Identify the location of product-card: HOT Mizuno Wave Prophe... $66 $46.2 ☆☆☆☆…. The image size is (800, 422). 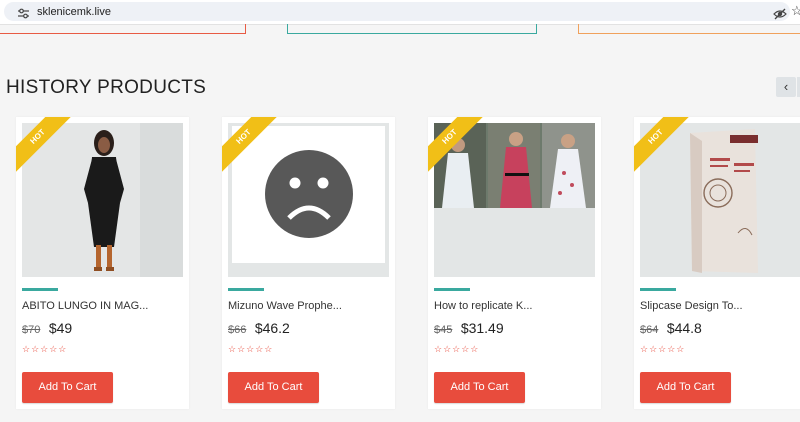
(308, 263).